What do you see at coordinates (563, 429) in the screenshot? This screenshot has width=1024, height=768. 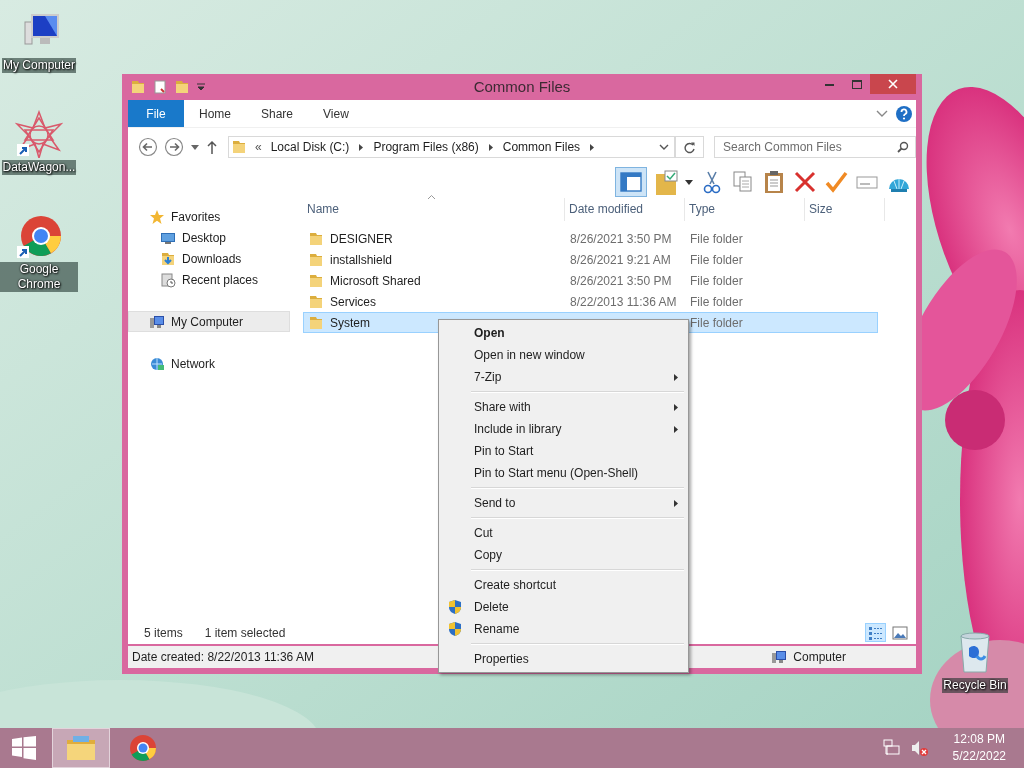 I see `menu-item: Include in library` at bounding box center [563, 429].